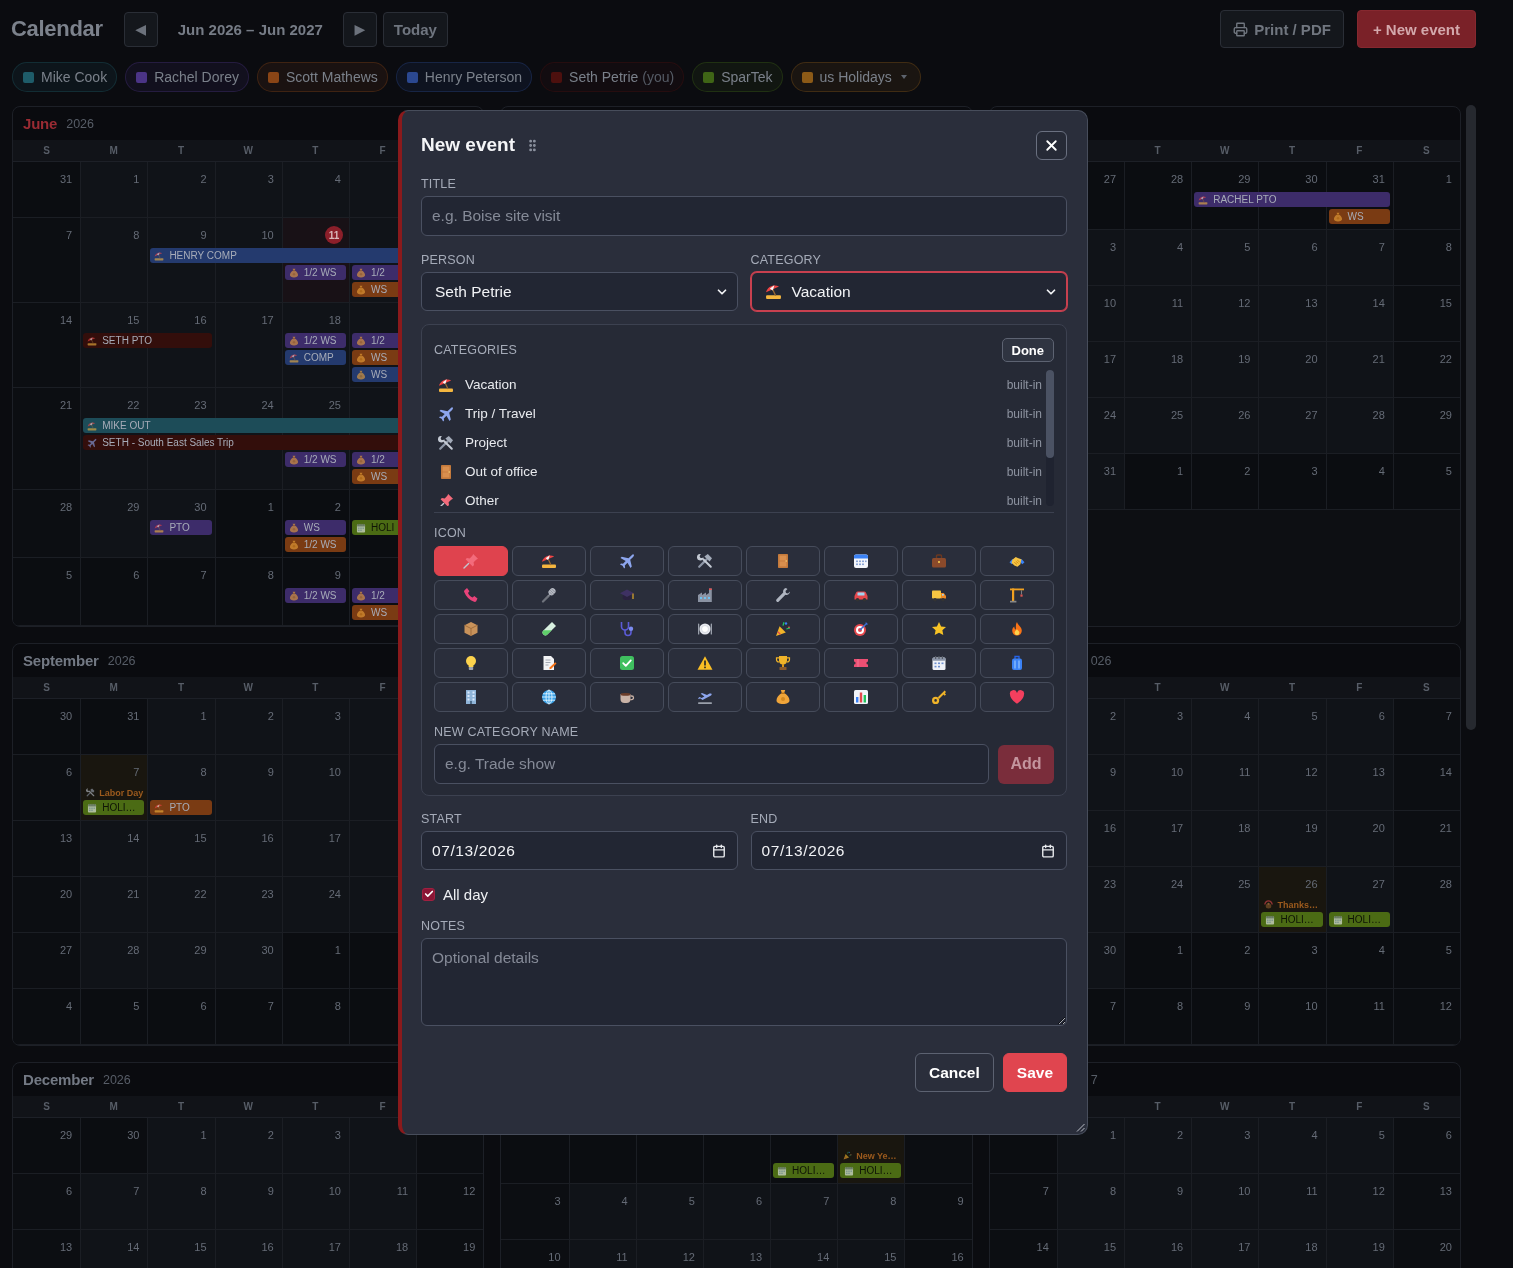 The image size is (1513, 1268). What do you see at coordinates (1292, 199) in the screenshot?
I see `event-bar: RACHEL PTO` at bounding box center [1292, 199].